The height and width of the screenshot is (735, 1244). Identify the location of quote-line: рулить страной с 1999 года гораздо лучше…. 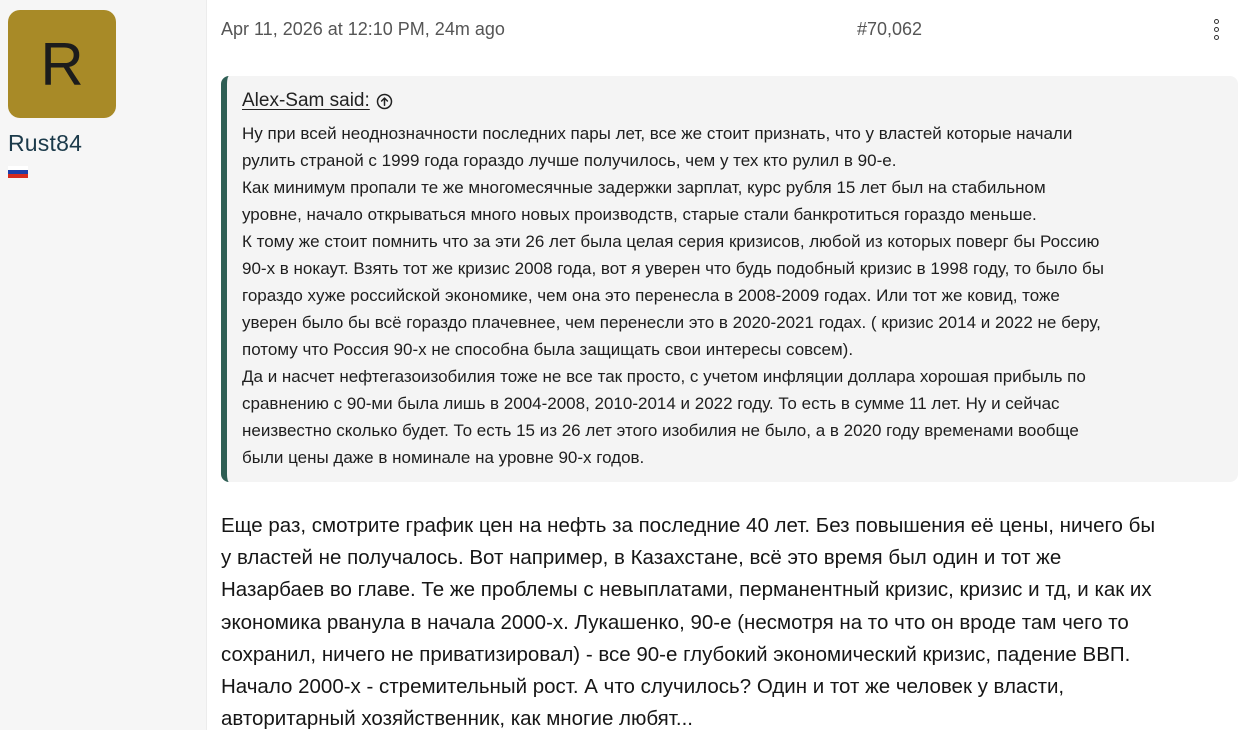
(569, 160).